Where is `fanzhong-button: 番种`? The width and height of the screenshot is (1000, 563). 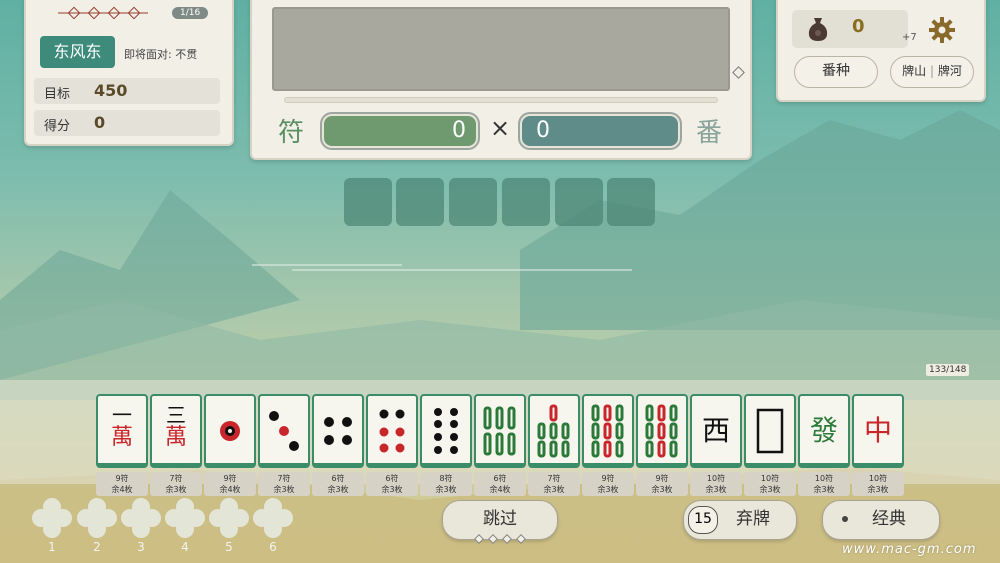
fanzhong-button: 番种 is located at coordinates (836, 72).